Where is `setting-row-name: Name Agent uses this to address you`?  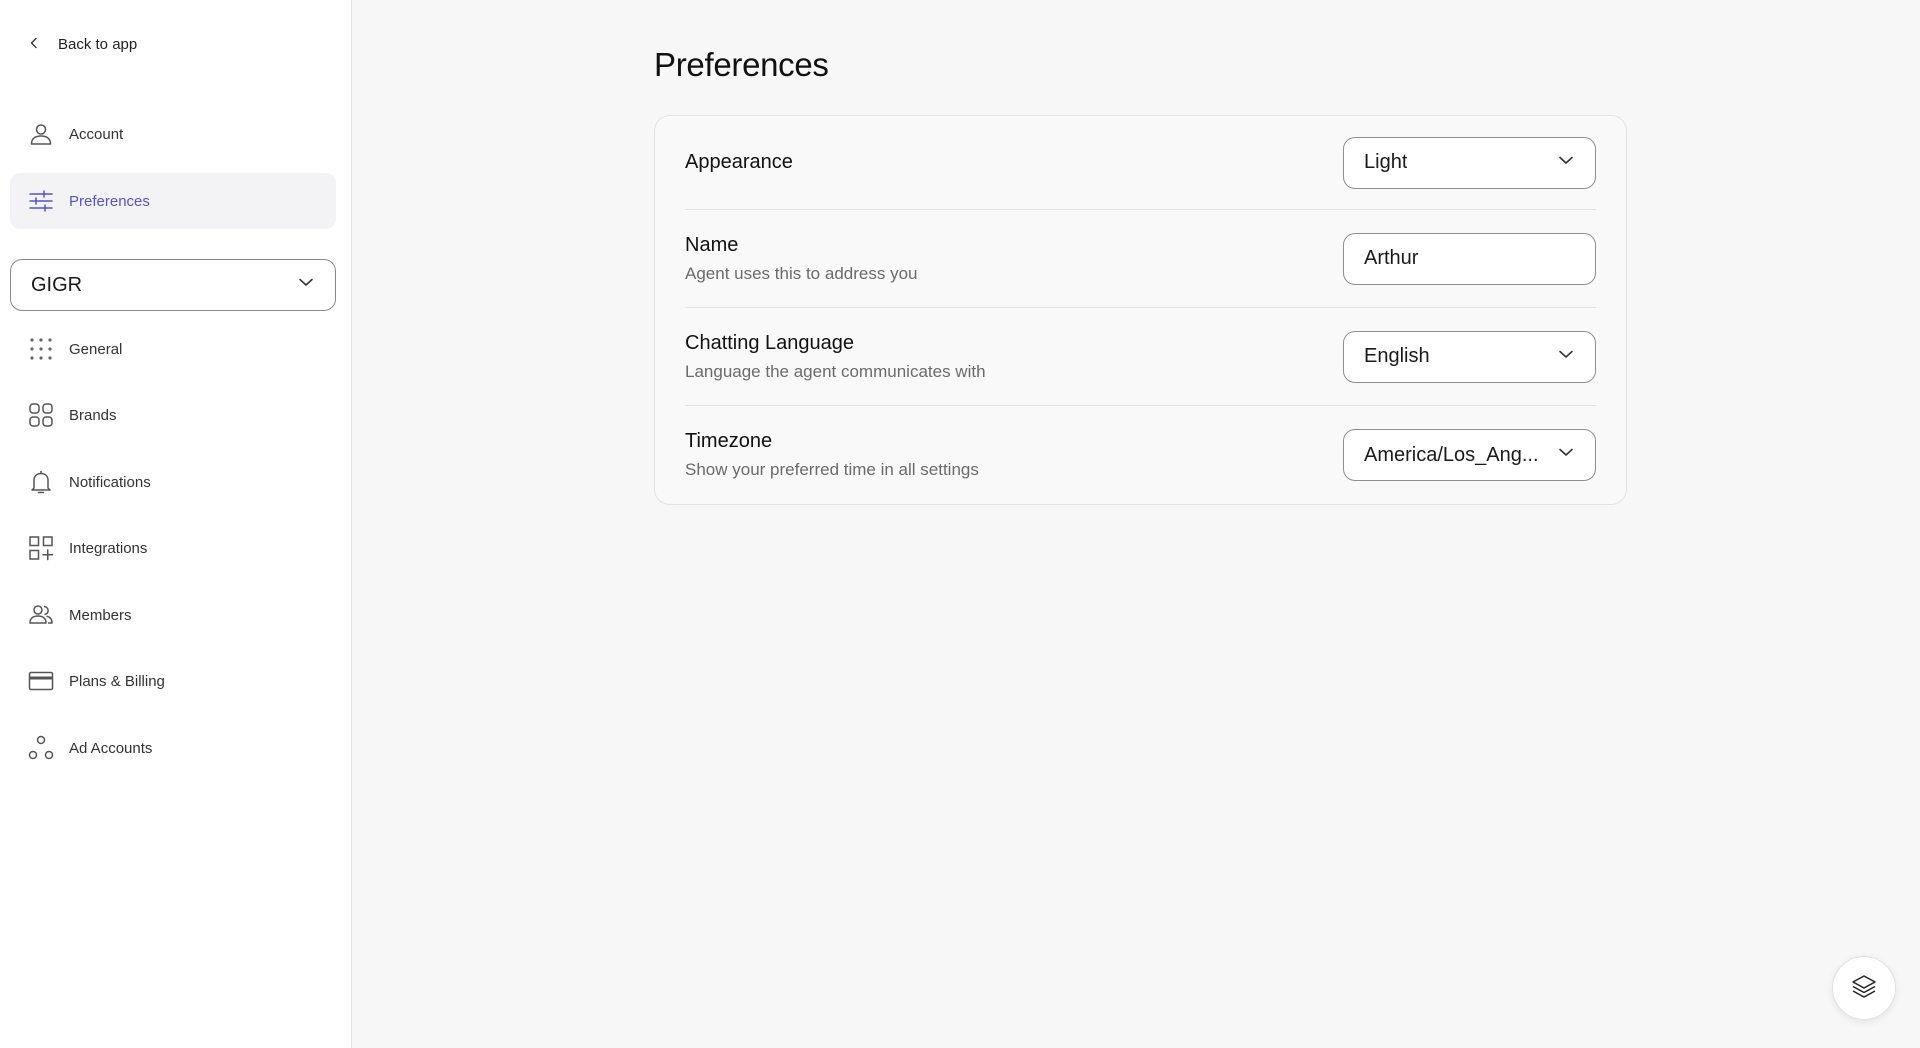 setting-row-name: Name Agent uses this to address you is located at coordinates (1140, 259).